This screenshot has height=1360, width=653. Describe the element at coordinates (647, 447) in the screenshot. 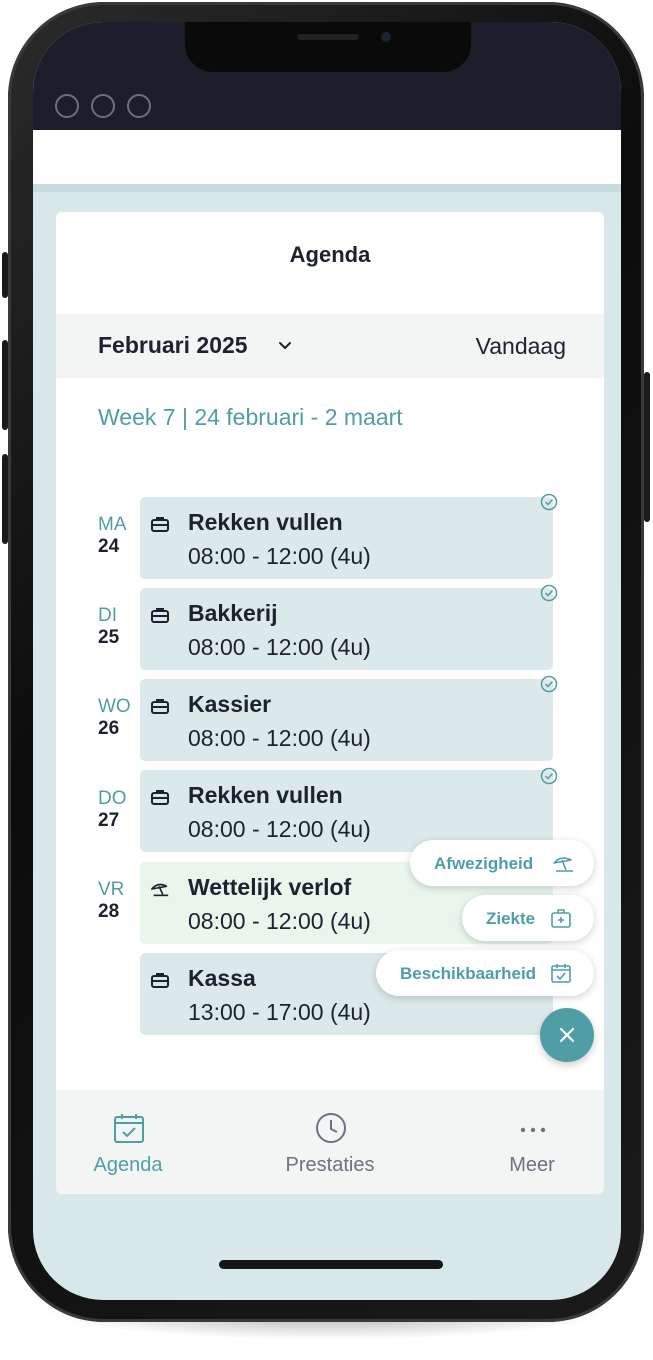

I see `side-button-power` at that location.